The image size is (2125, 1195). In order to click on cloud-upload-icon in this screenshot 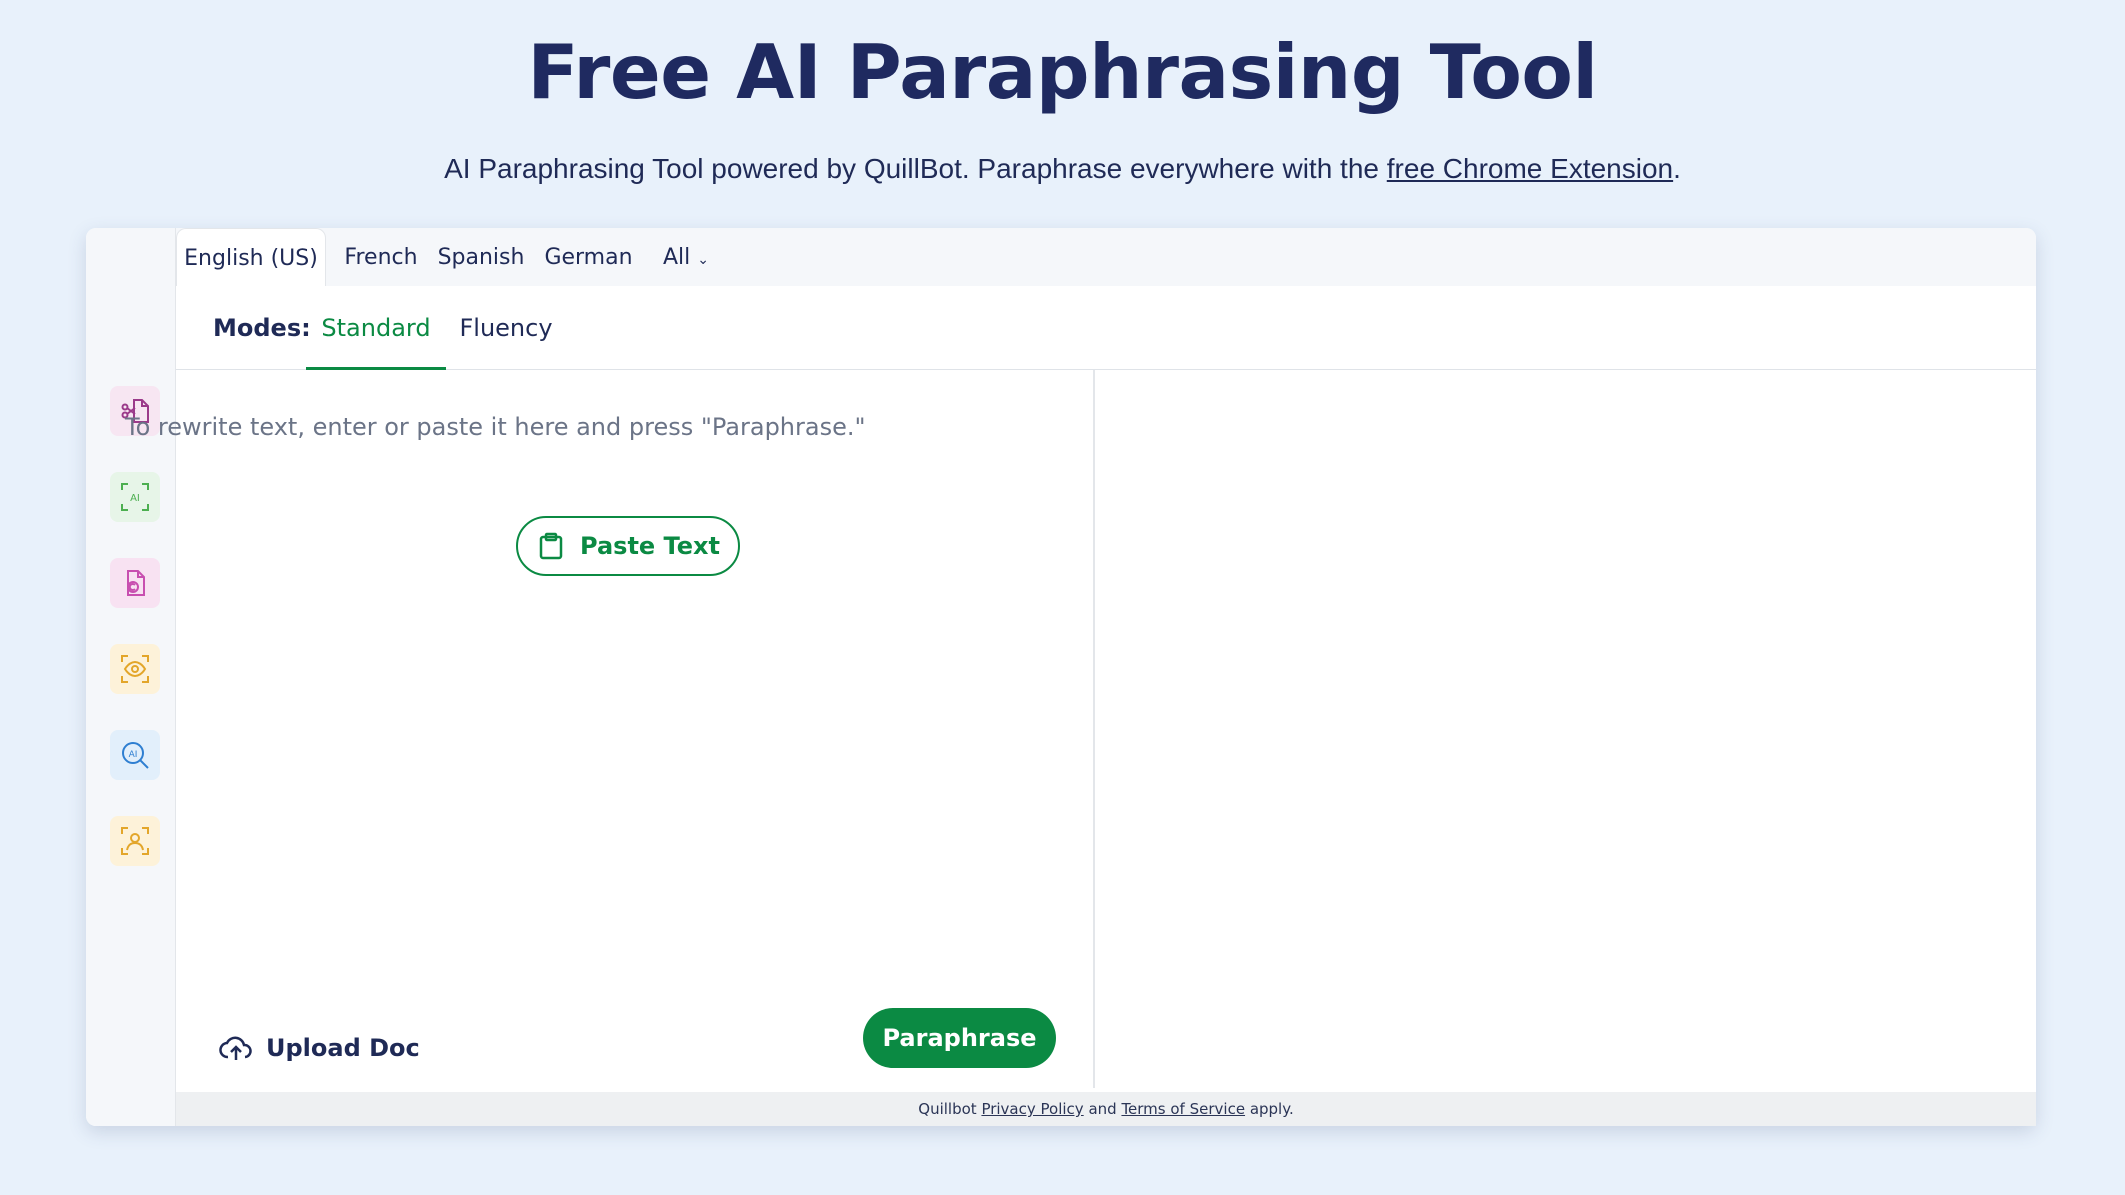, I will do `click(235, 1048)`.